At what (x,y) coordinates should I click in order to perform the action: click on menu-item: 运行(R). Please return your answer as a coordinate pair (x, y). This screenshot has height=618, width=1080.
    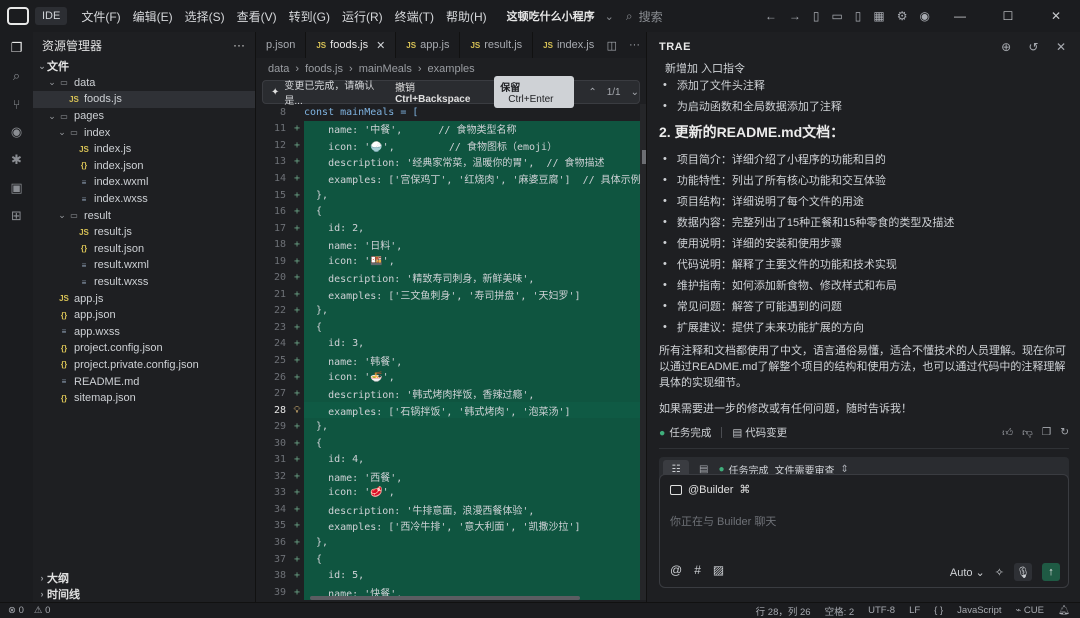
    Looking at the image, I should click on (362, 16).